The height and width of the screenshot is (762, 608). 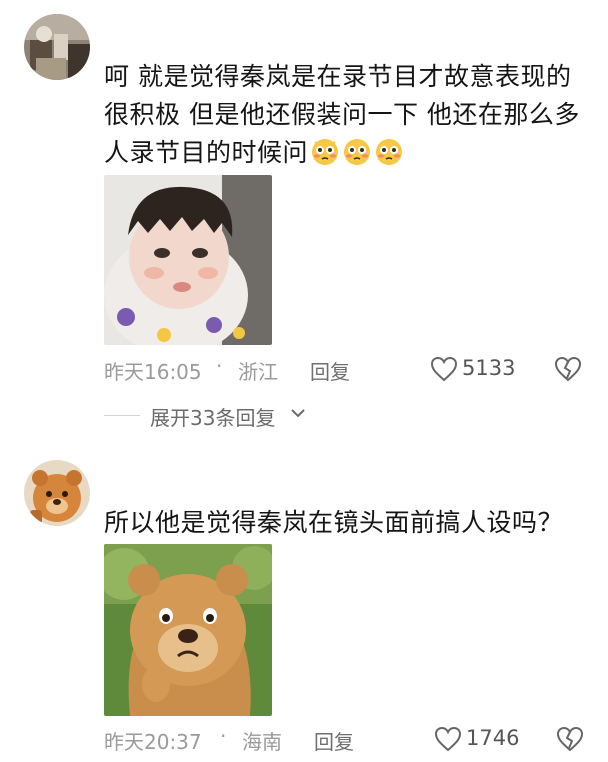 What do you see at coordinates (258, 372) in the screenshot?
I see `comment-location: 浙江` at bounding box center [258, 372].